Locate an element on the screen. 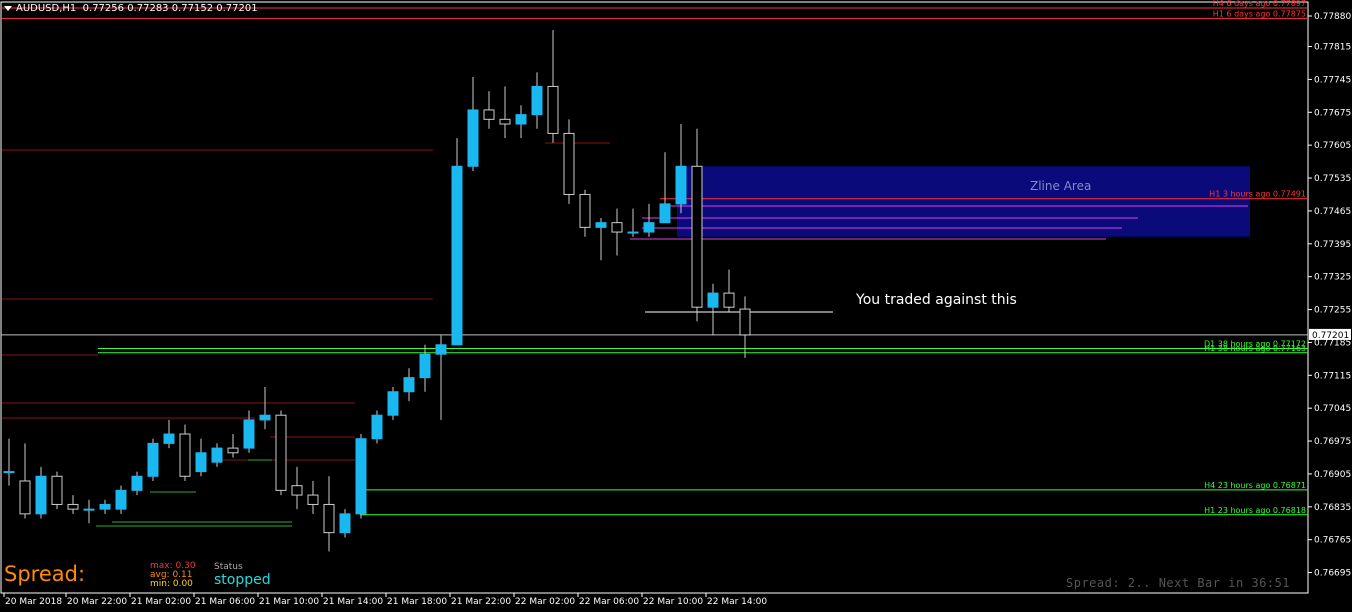 Image resolution: width=1352 pixels, height=612 pixels. time-tick-label: 22 Mar 14:00 is located at coordinates (737, 602).